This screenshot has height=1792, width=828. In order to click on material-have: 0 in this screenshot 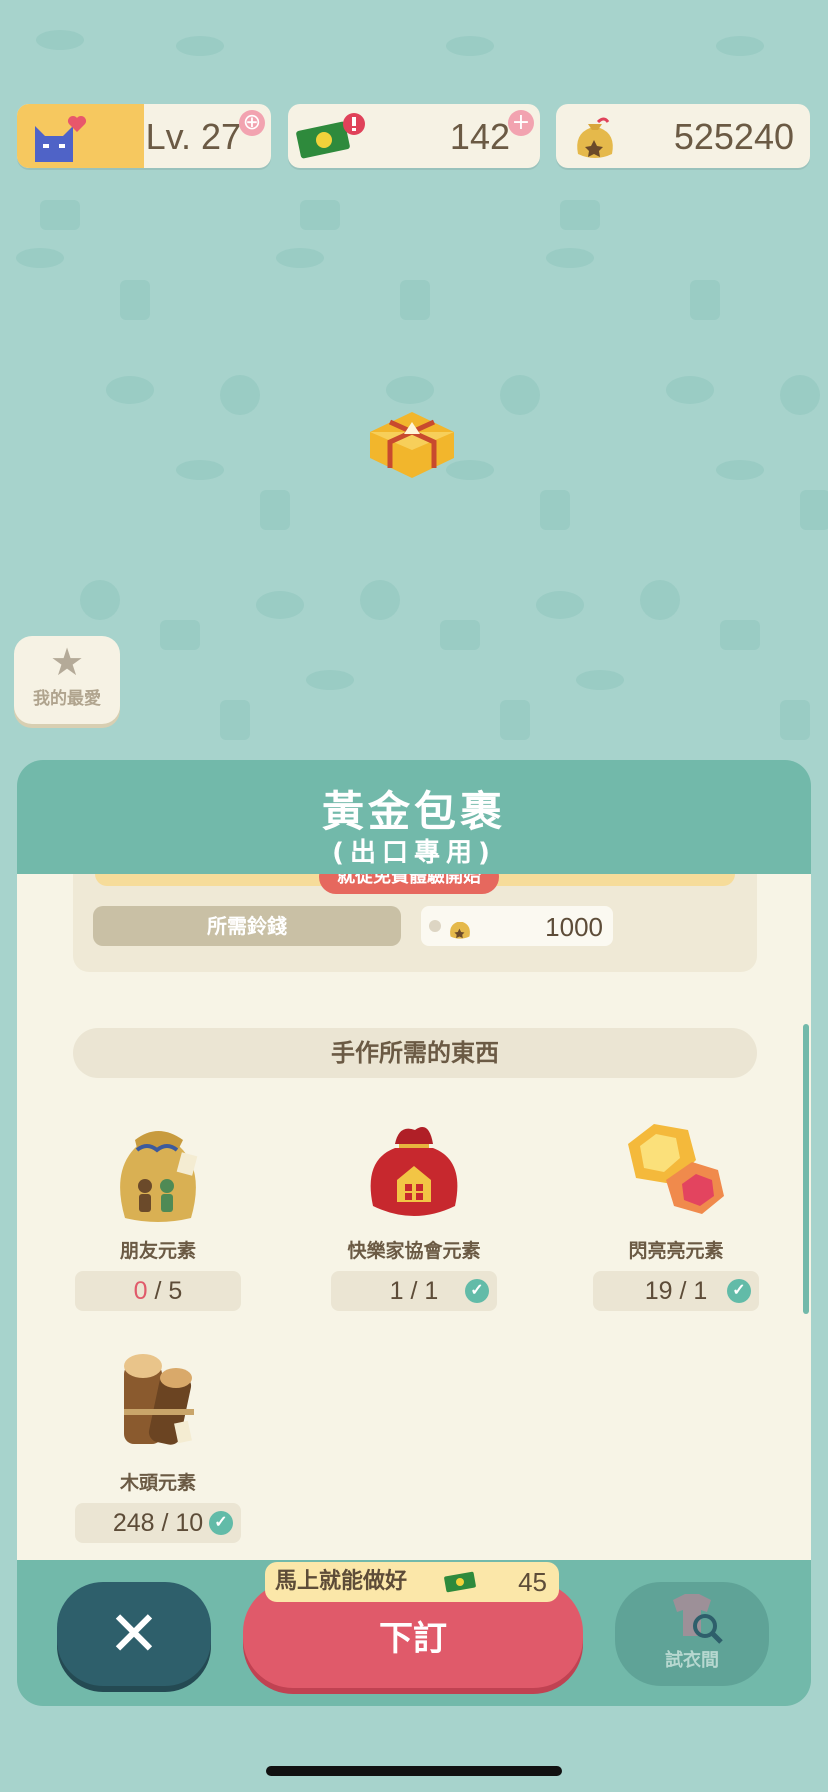, I will do `click(140, 1291)`.